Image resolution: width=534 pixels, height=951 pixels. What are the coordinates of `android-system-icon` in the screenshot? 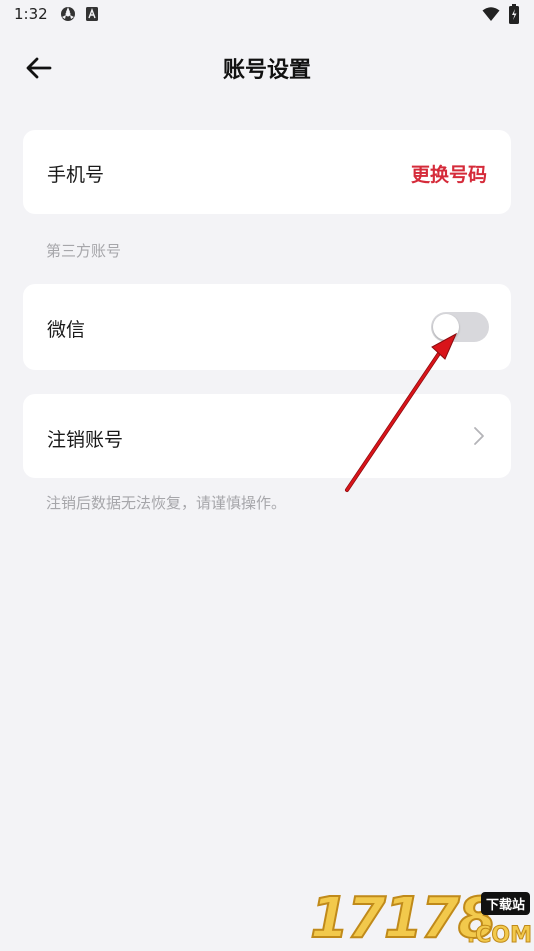 It's located at (68, 14).